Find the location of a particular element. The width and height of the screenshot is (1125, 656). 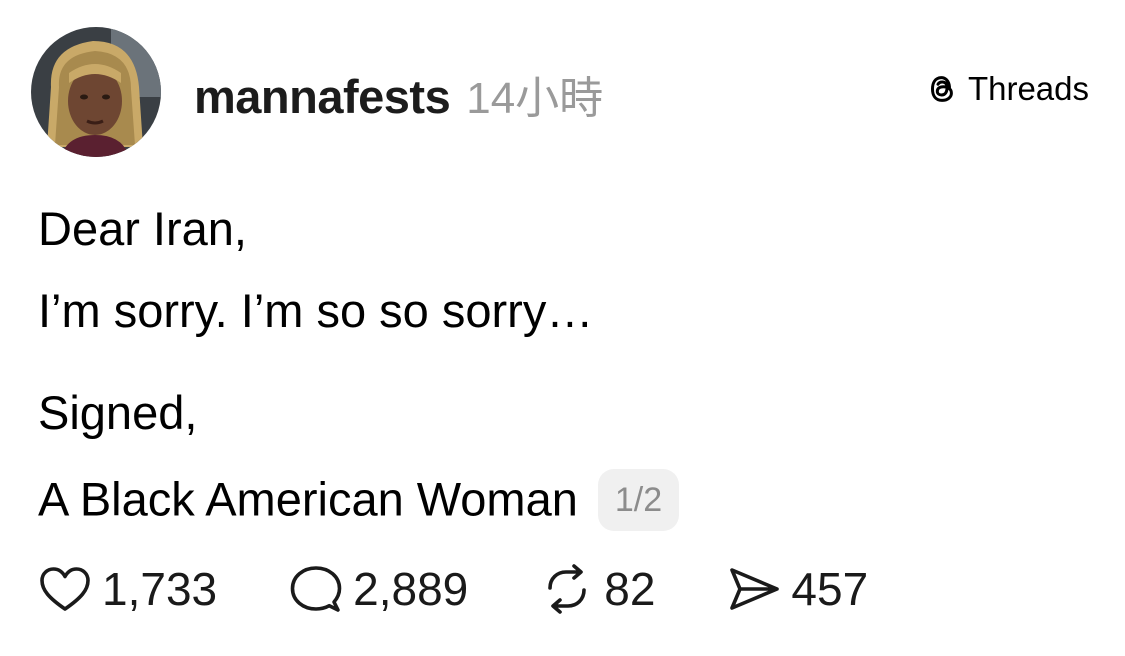

thread-page-badge: 1/2 is located at coordinates (638, 500).